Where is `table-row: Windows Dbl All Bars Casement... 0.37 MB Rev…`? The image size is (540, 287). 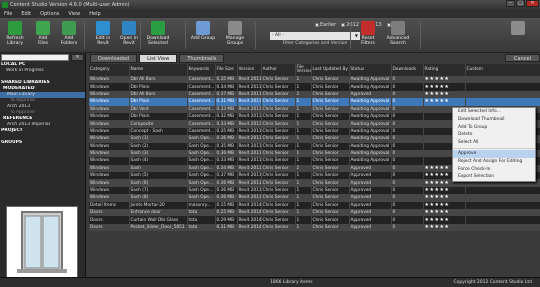
table-row: Windows Dbl All Bars Casement... 0.37 MB Rev… is located at coordinates (314, 94).